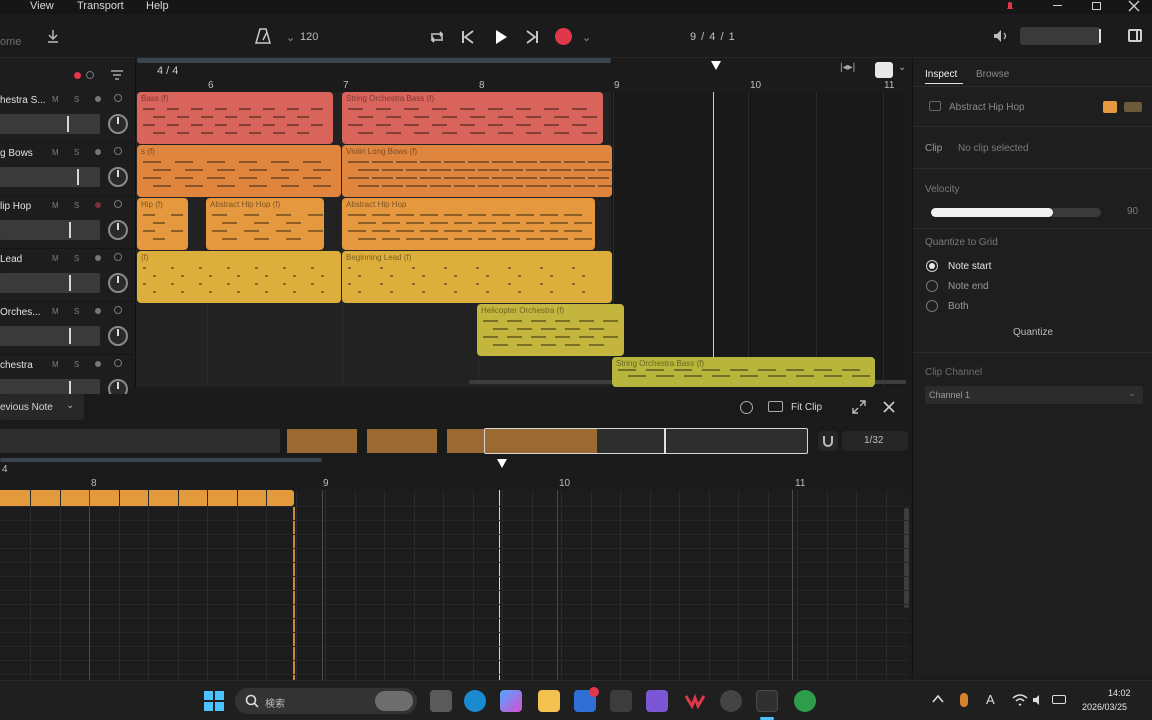  What do you see at coordinates (263, 36) in the screenshot?
I see `metronome-icon` at bounding box center [263, 36].